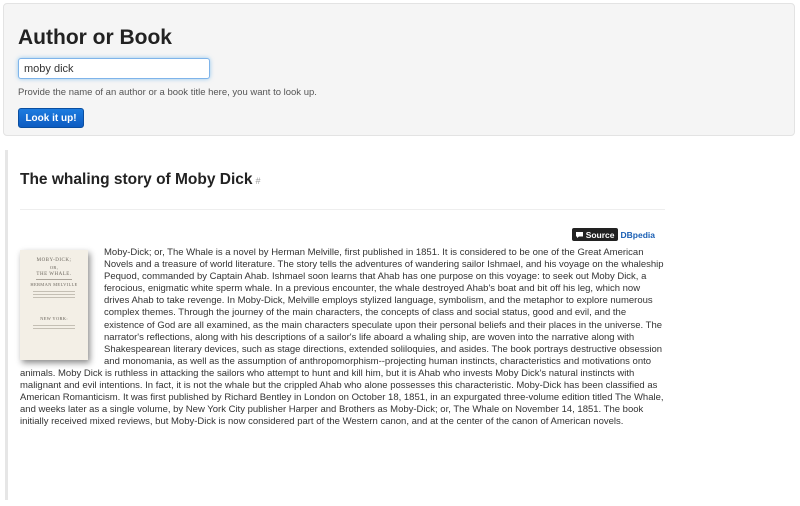 The height and width of the screenshot is (506, 800). I want to click on source-badge: Source, so click(594, 234).